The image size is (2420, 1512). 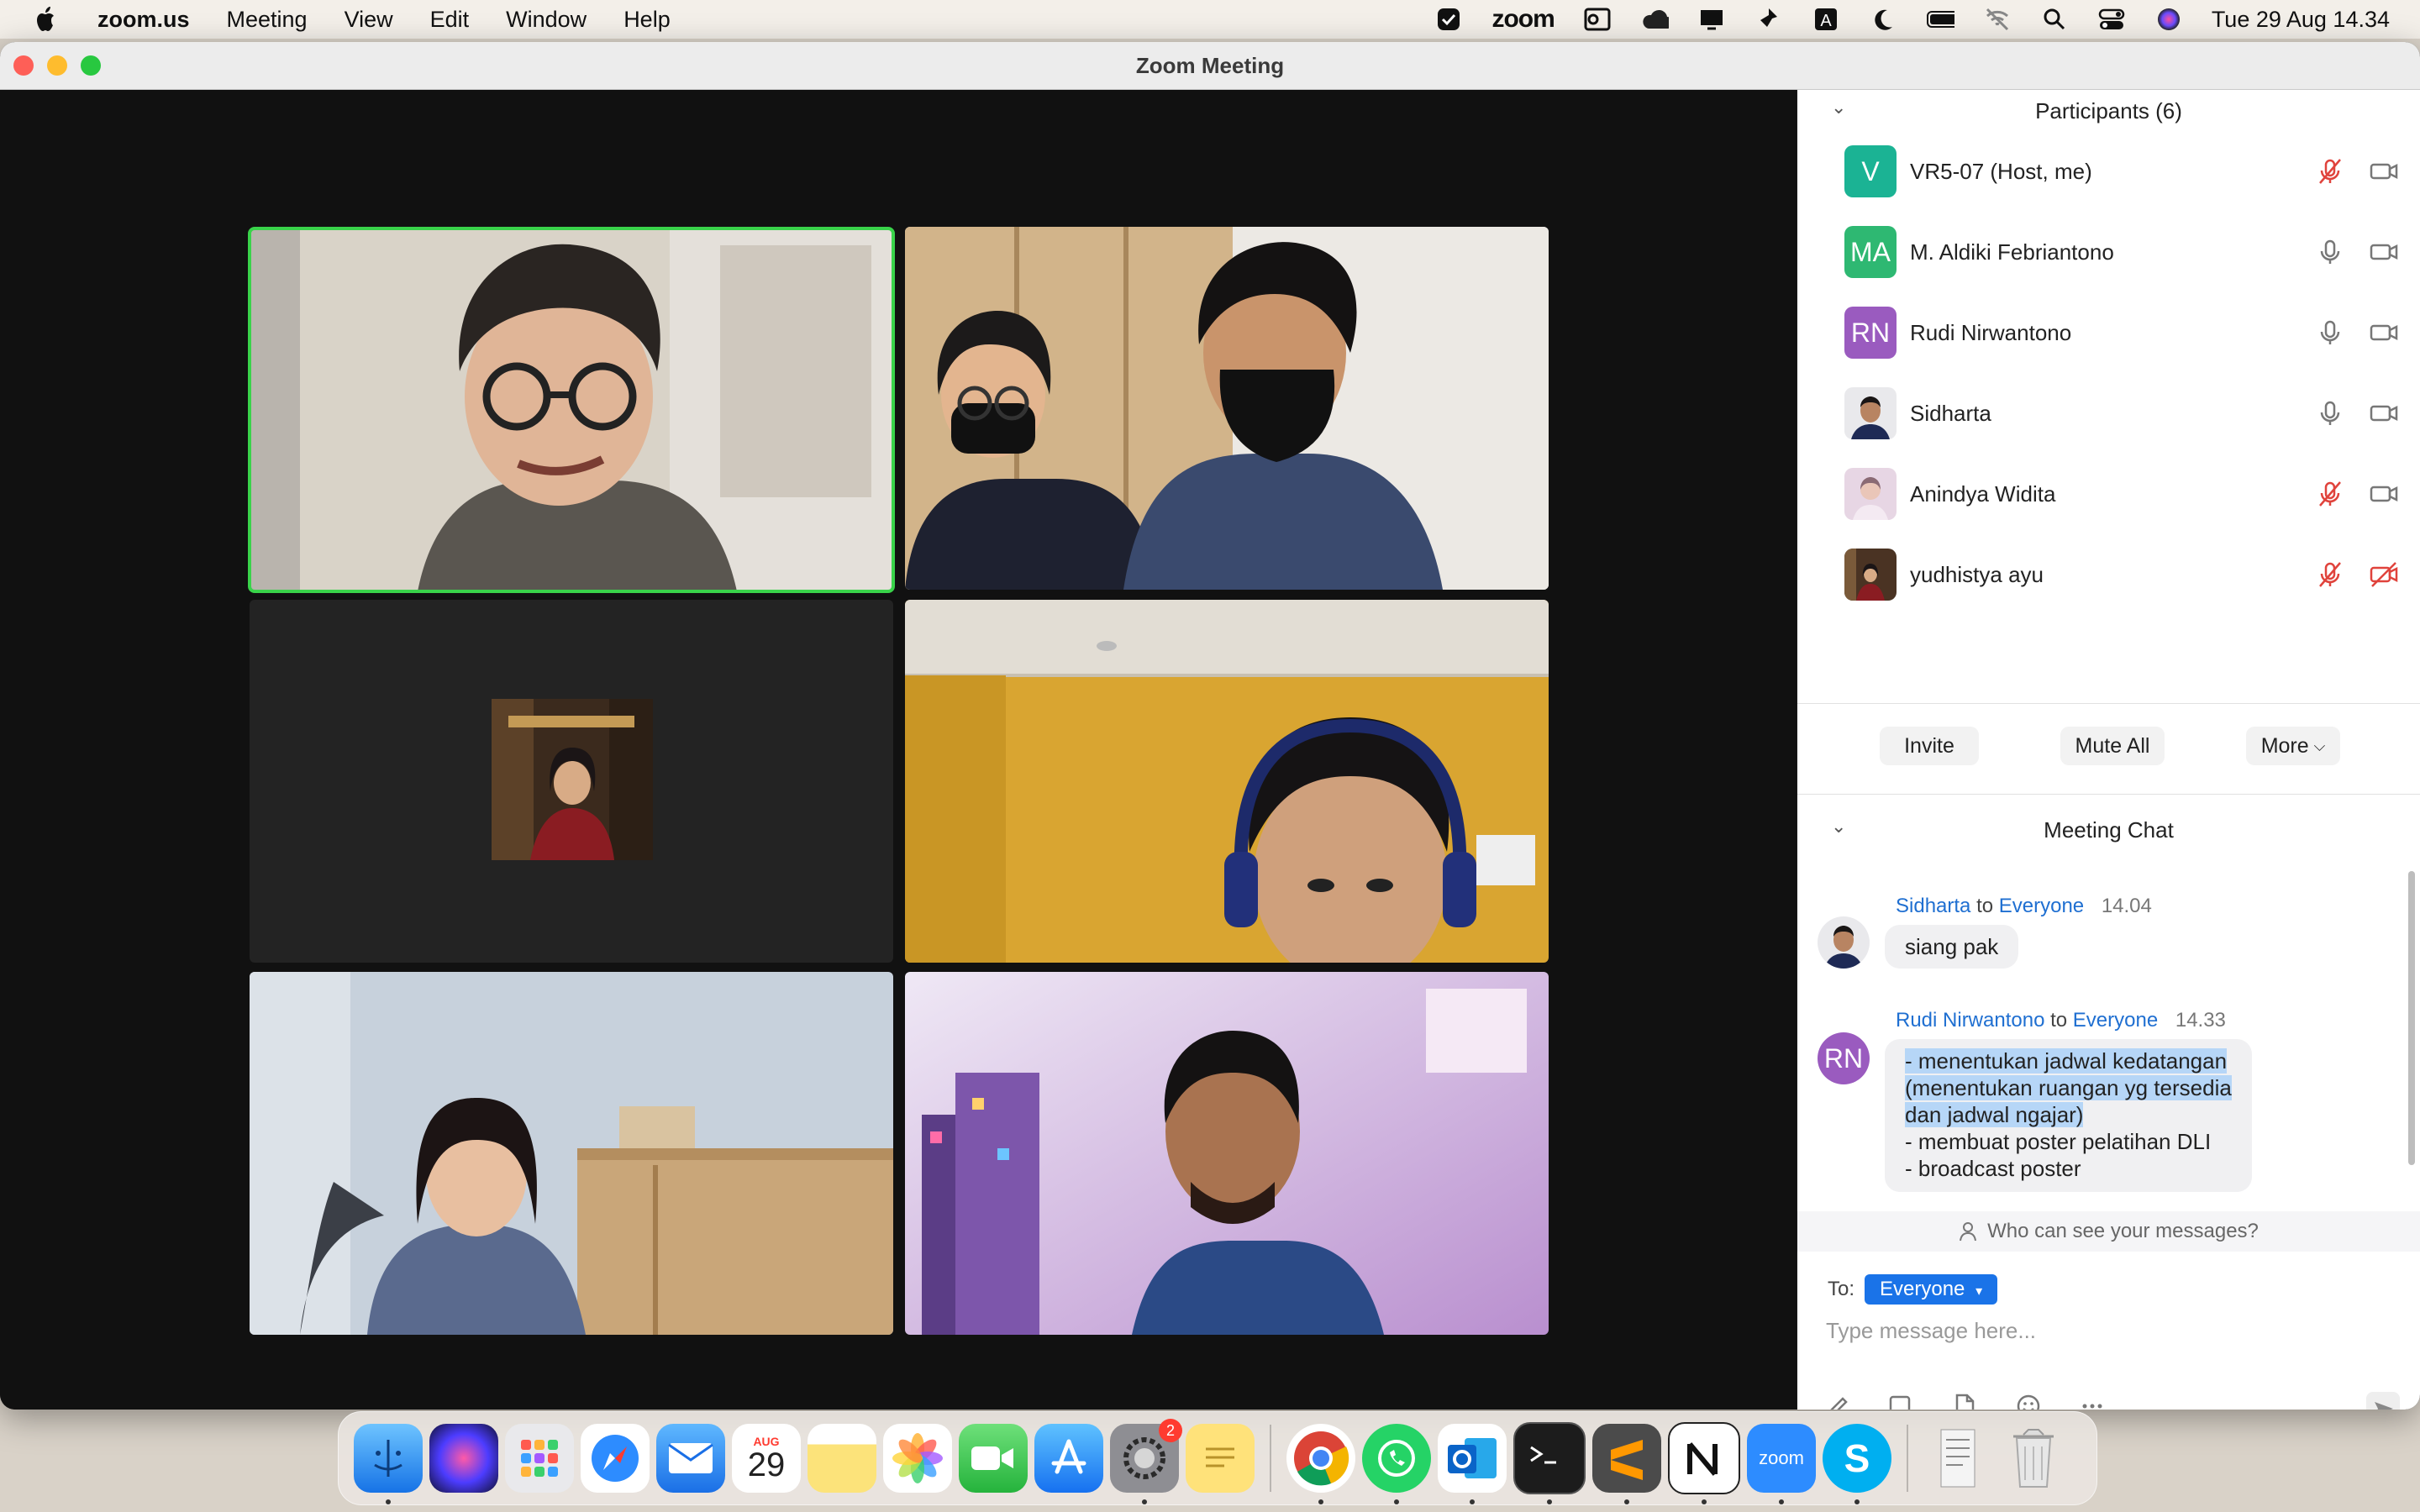 I want to click on calendar-icon: AUG 29, so click(x=766, y=1458).